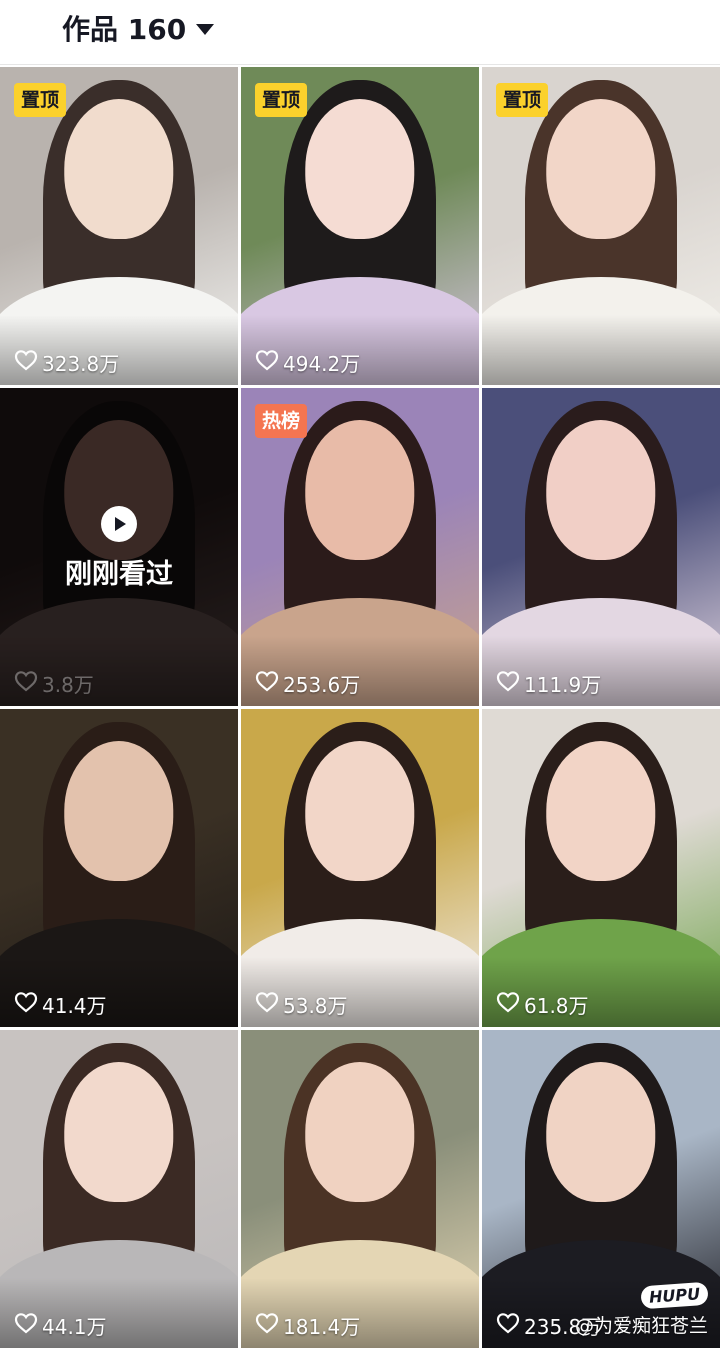 This screenshot has height=1367, width=720. Describe the element at coordinates (601, 226) in the screenshot. I see `video-tile: 置顶` at that location.